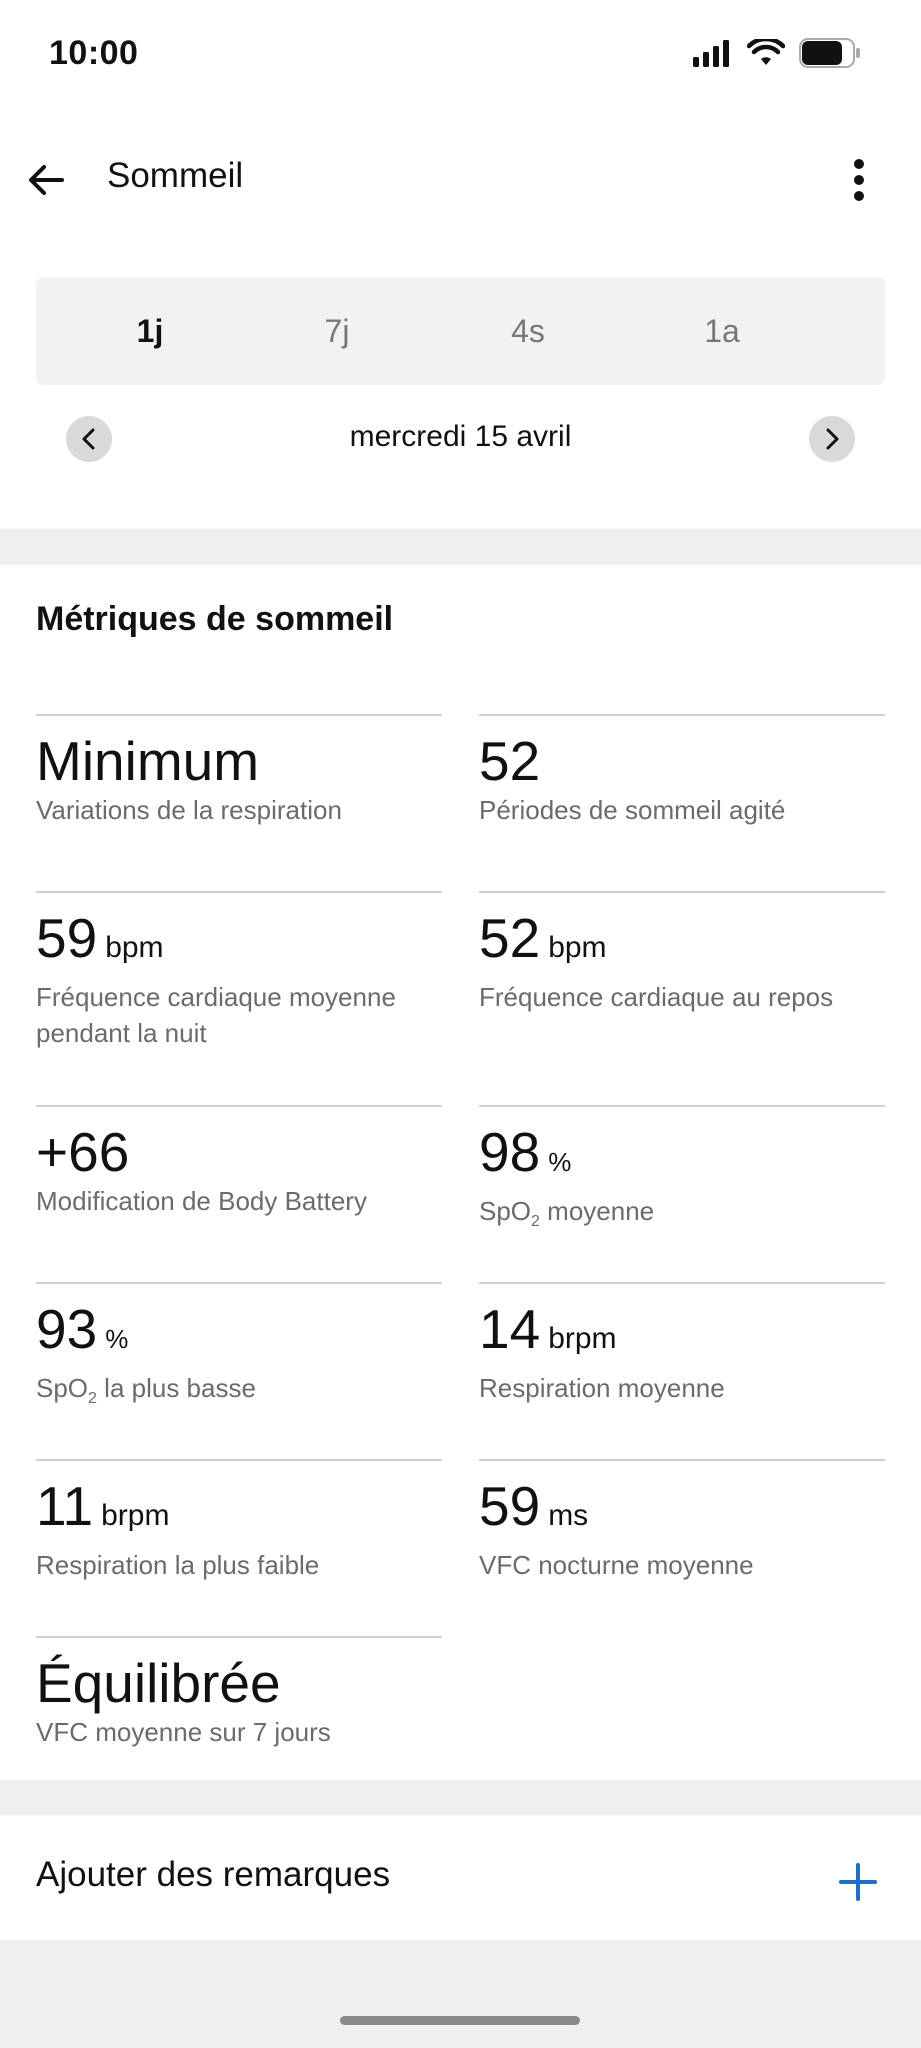  Describe the element at coordinates (148, 761) in the screenshot. I see `metric-value: Minimum` at that location.